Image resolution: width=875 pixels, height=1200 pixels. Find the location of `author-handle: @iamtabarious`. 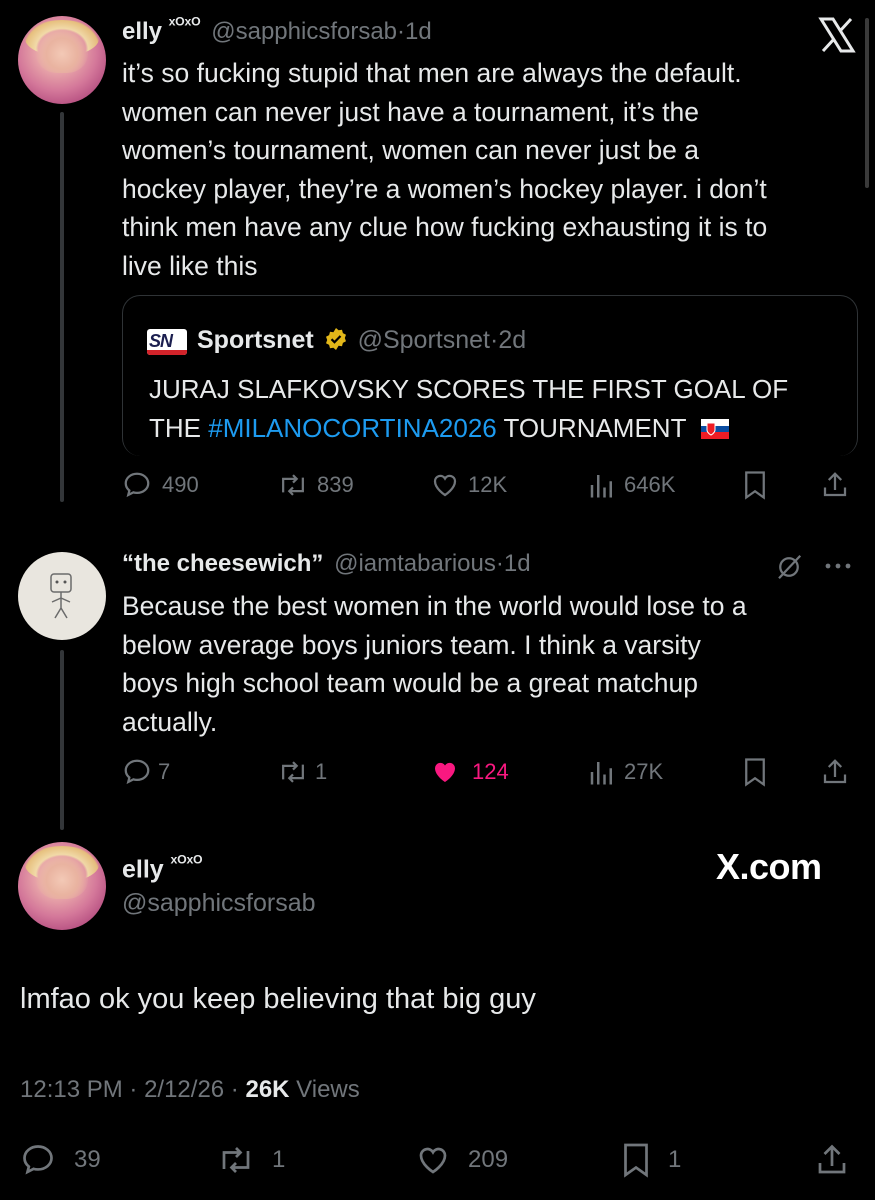

author-handle: @iamtabarious is located at coordinates (415, 563).